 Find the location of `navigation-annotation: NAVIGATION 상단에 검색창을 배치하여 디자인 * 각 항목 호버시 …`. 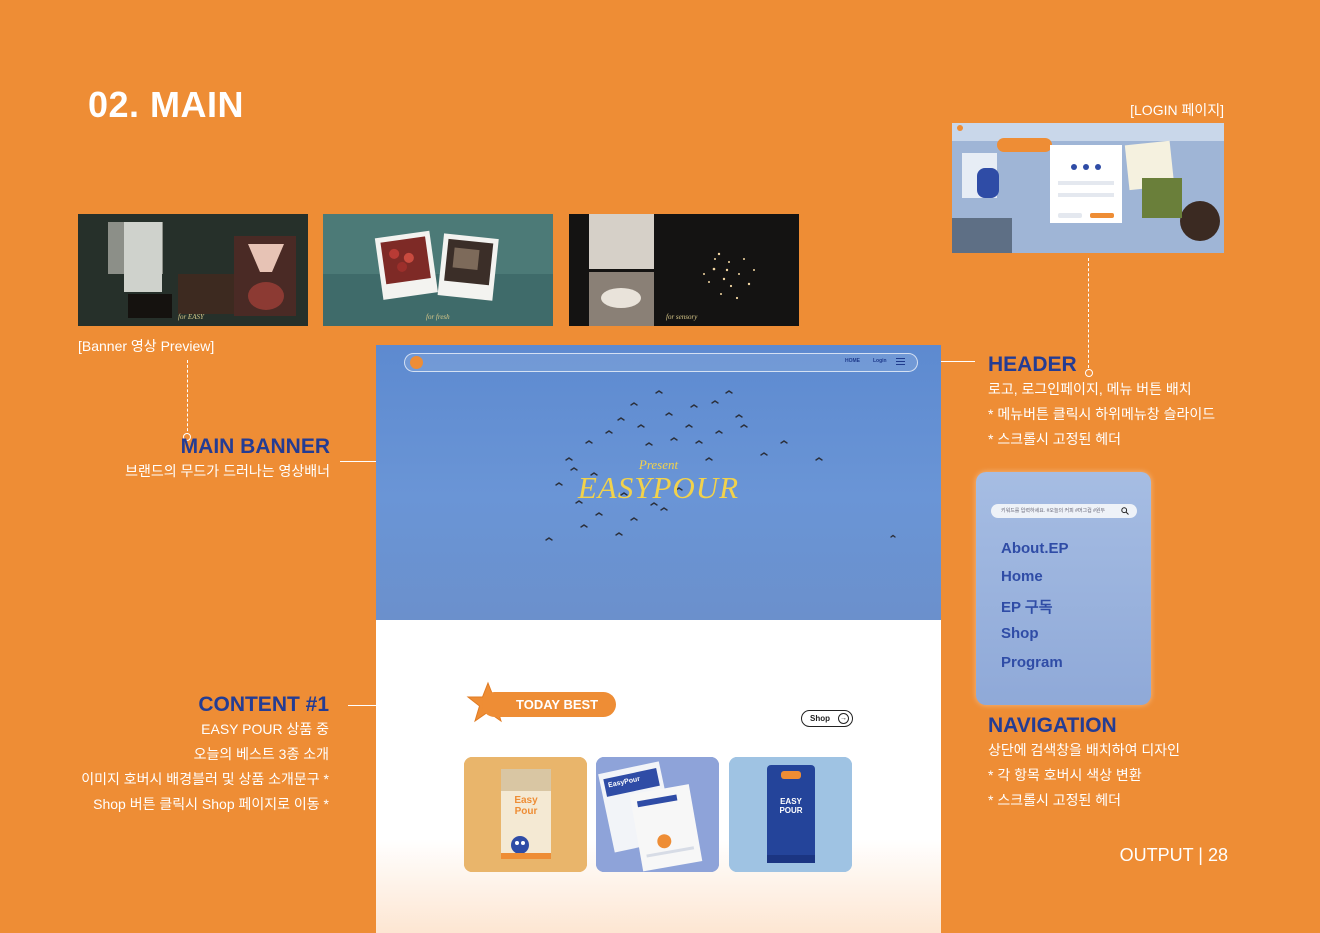

navigation-annotation: NAVIGATION 상단에 검색창을 배치하여 디자인 * 각 항목 호버시 … is located at coordinates (1084, 763).